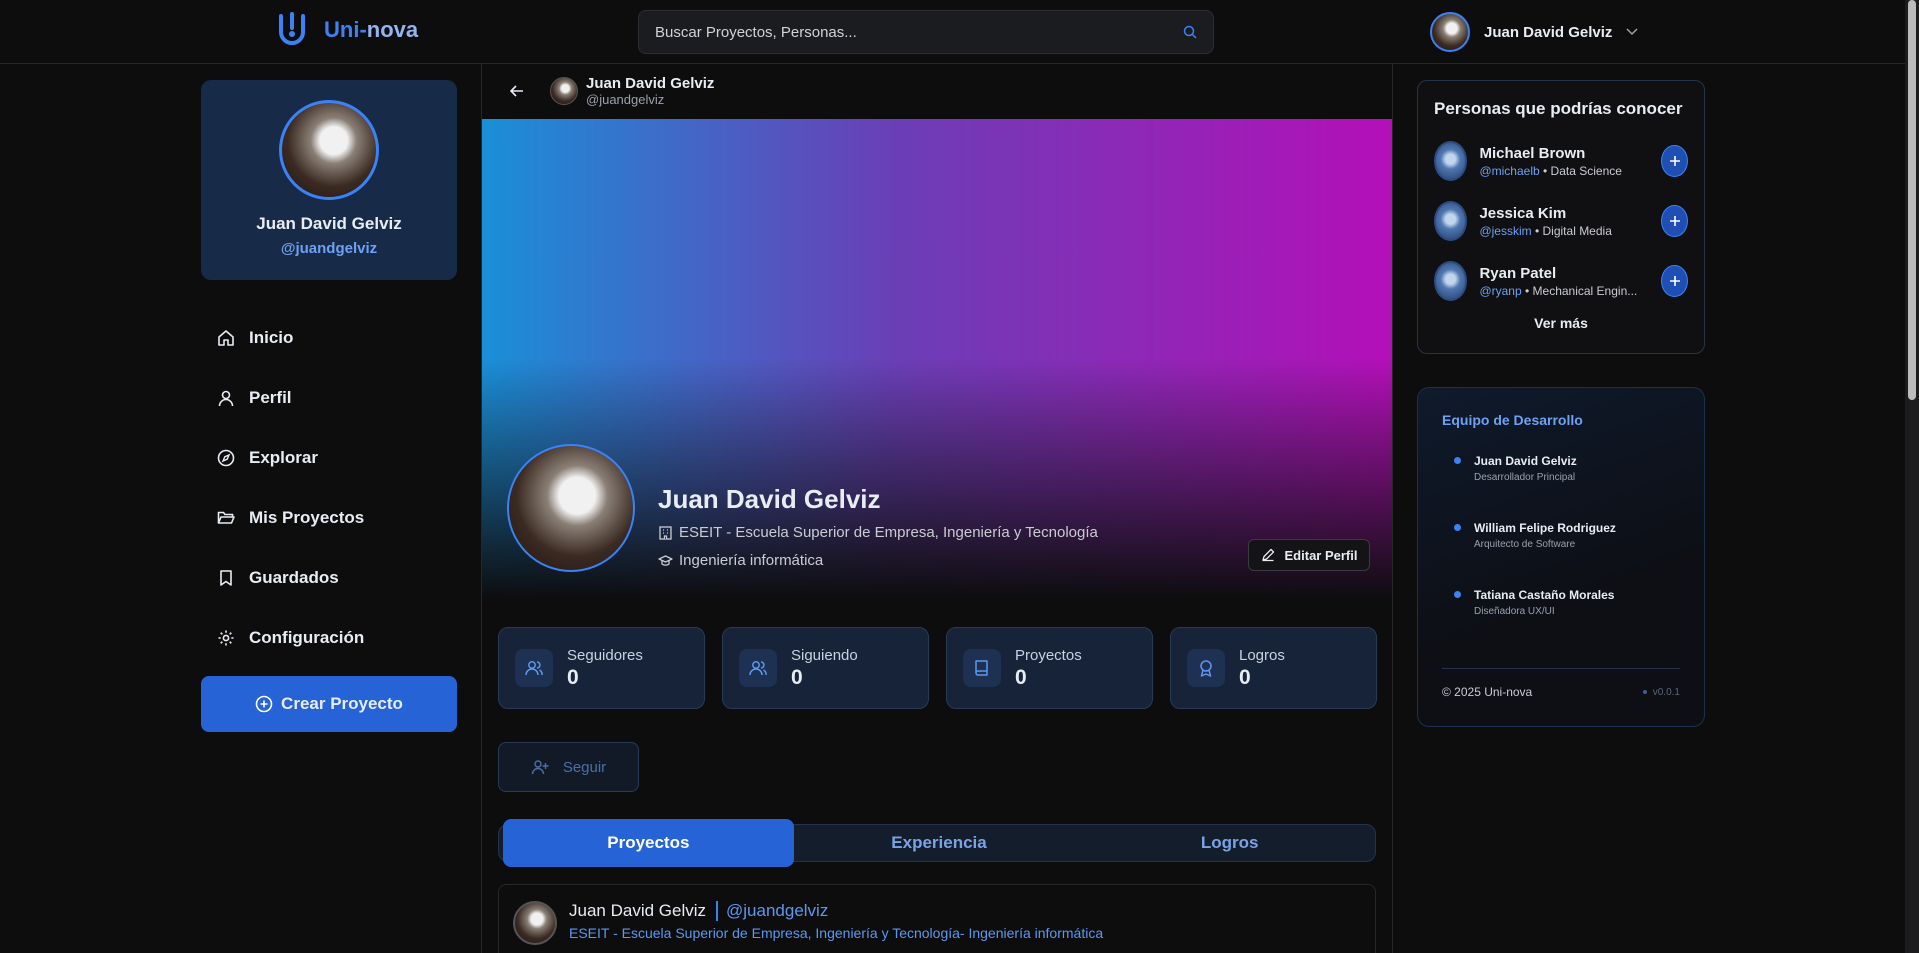  I want to click on sidebar-profile-card: Juan David Gelviz @juandgelviz, so click(329, 180).